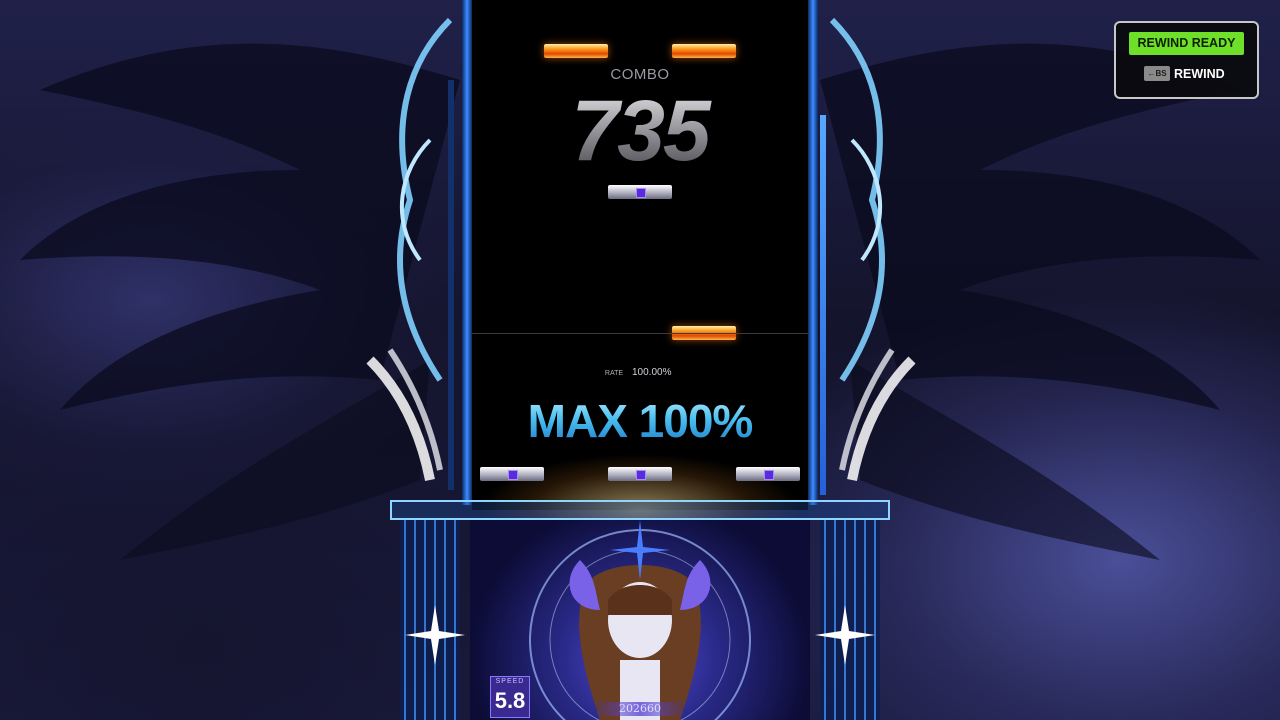 The height and width of the screenshot is (720, 1280). What do you see at coordinates (1157, 73) in the screenshot?
I see `backspace-key-icon: ←BS` at bounding box center [1157, 73].